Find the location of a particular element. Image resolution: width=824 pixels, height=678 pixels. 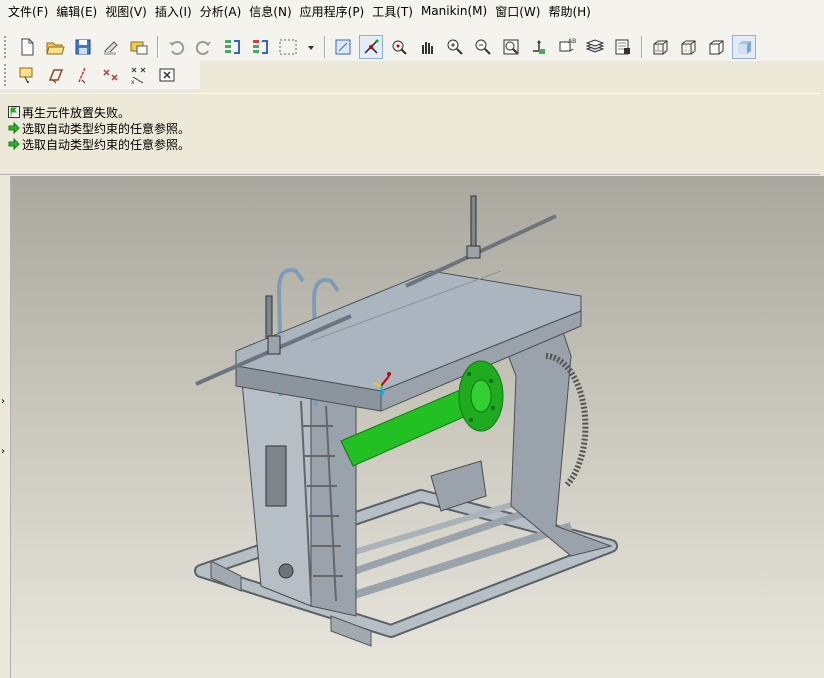

message-text: 再生元件放置失败。 is located at coordinates (76, 112).